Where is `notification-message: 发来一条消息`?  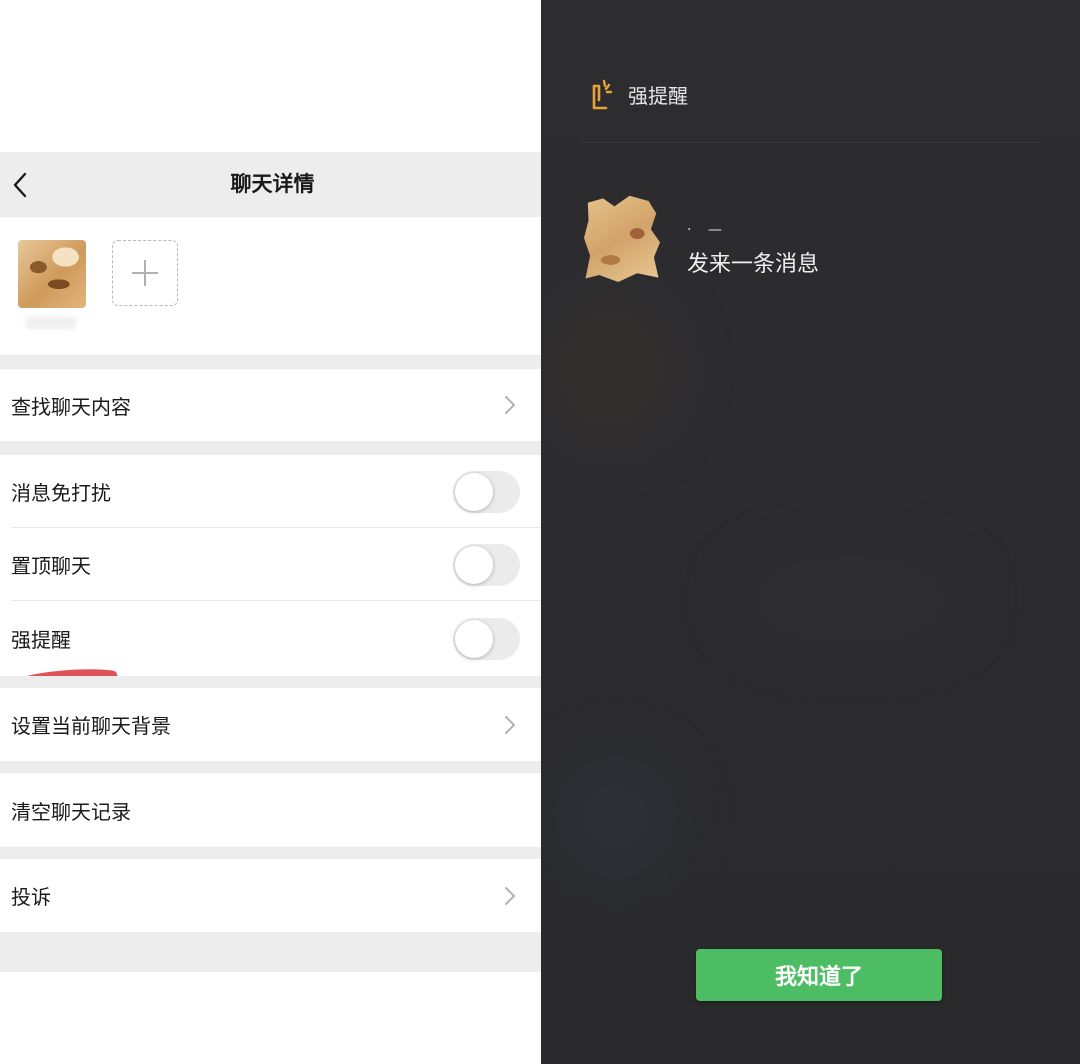 notification-message: 发来一条消息 is located at coordinates (753, 264).